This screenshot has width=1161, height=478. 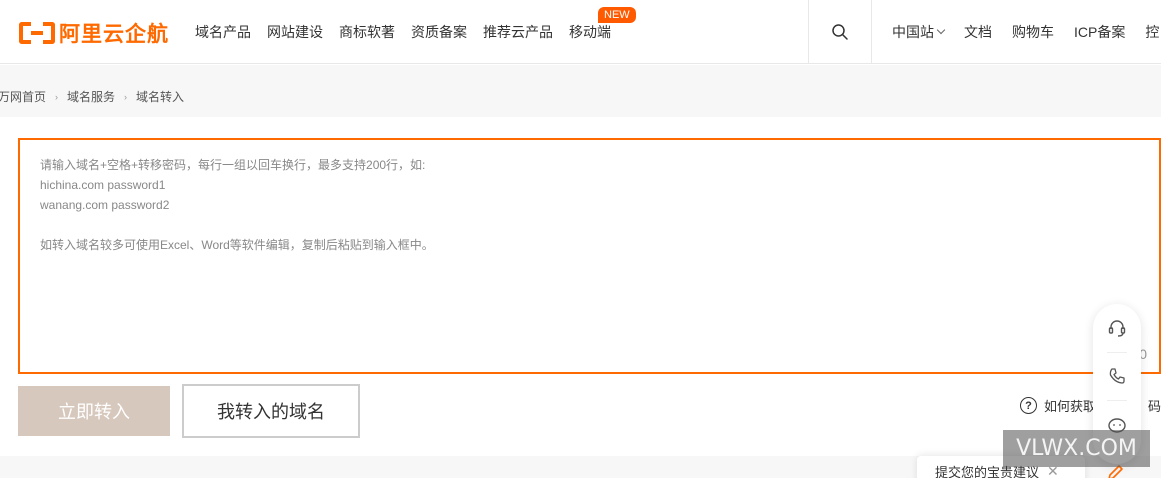 I want to click on nav-item-mobile: 移动端, so click(x=590, y=32).